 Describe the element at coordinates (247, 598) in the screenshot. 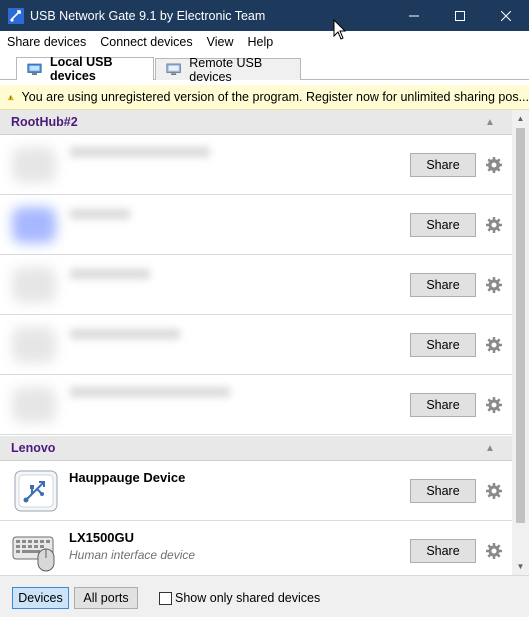

I see `show-shared-label: Show only shared devices` at that location.